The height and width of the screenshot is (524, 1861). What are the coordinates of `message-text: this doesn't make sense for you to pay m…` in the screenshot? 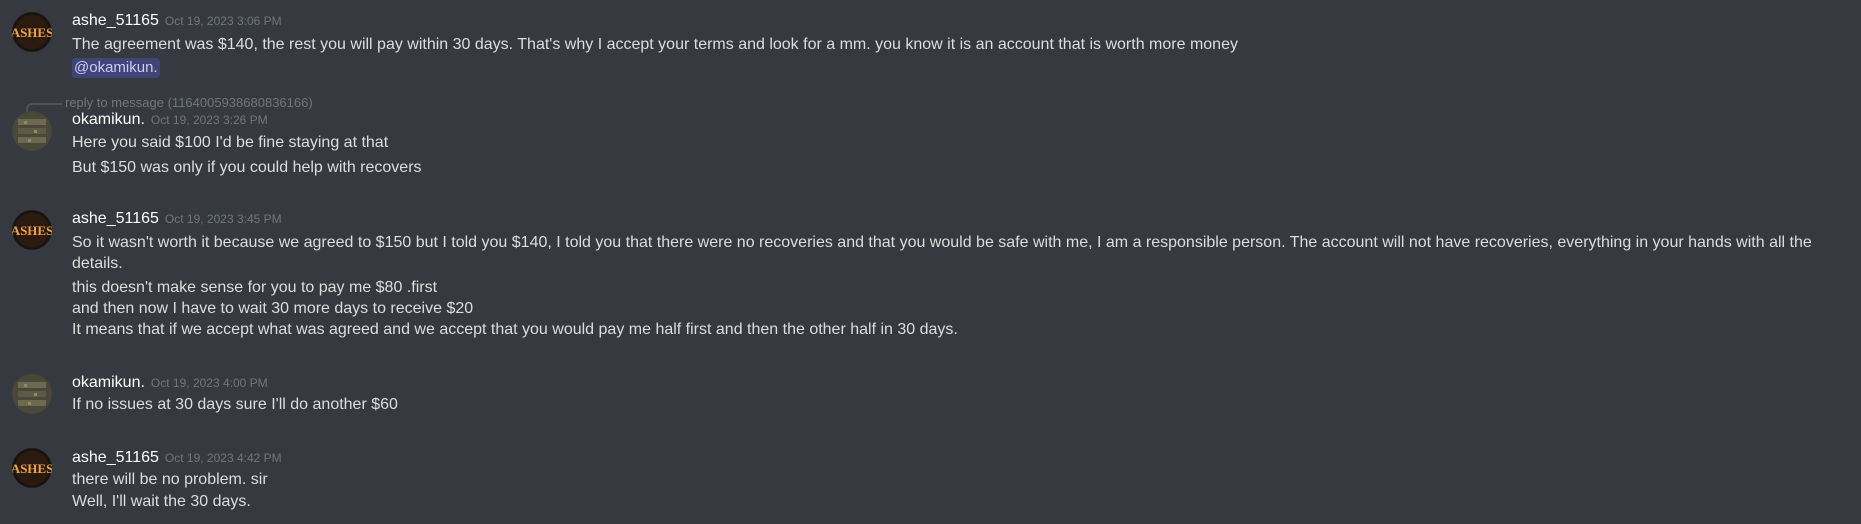 It's located at (255, 287).